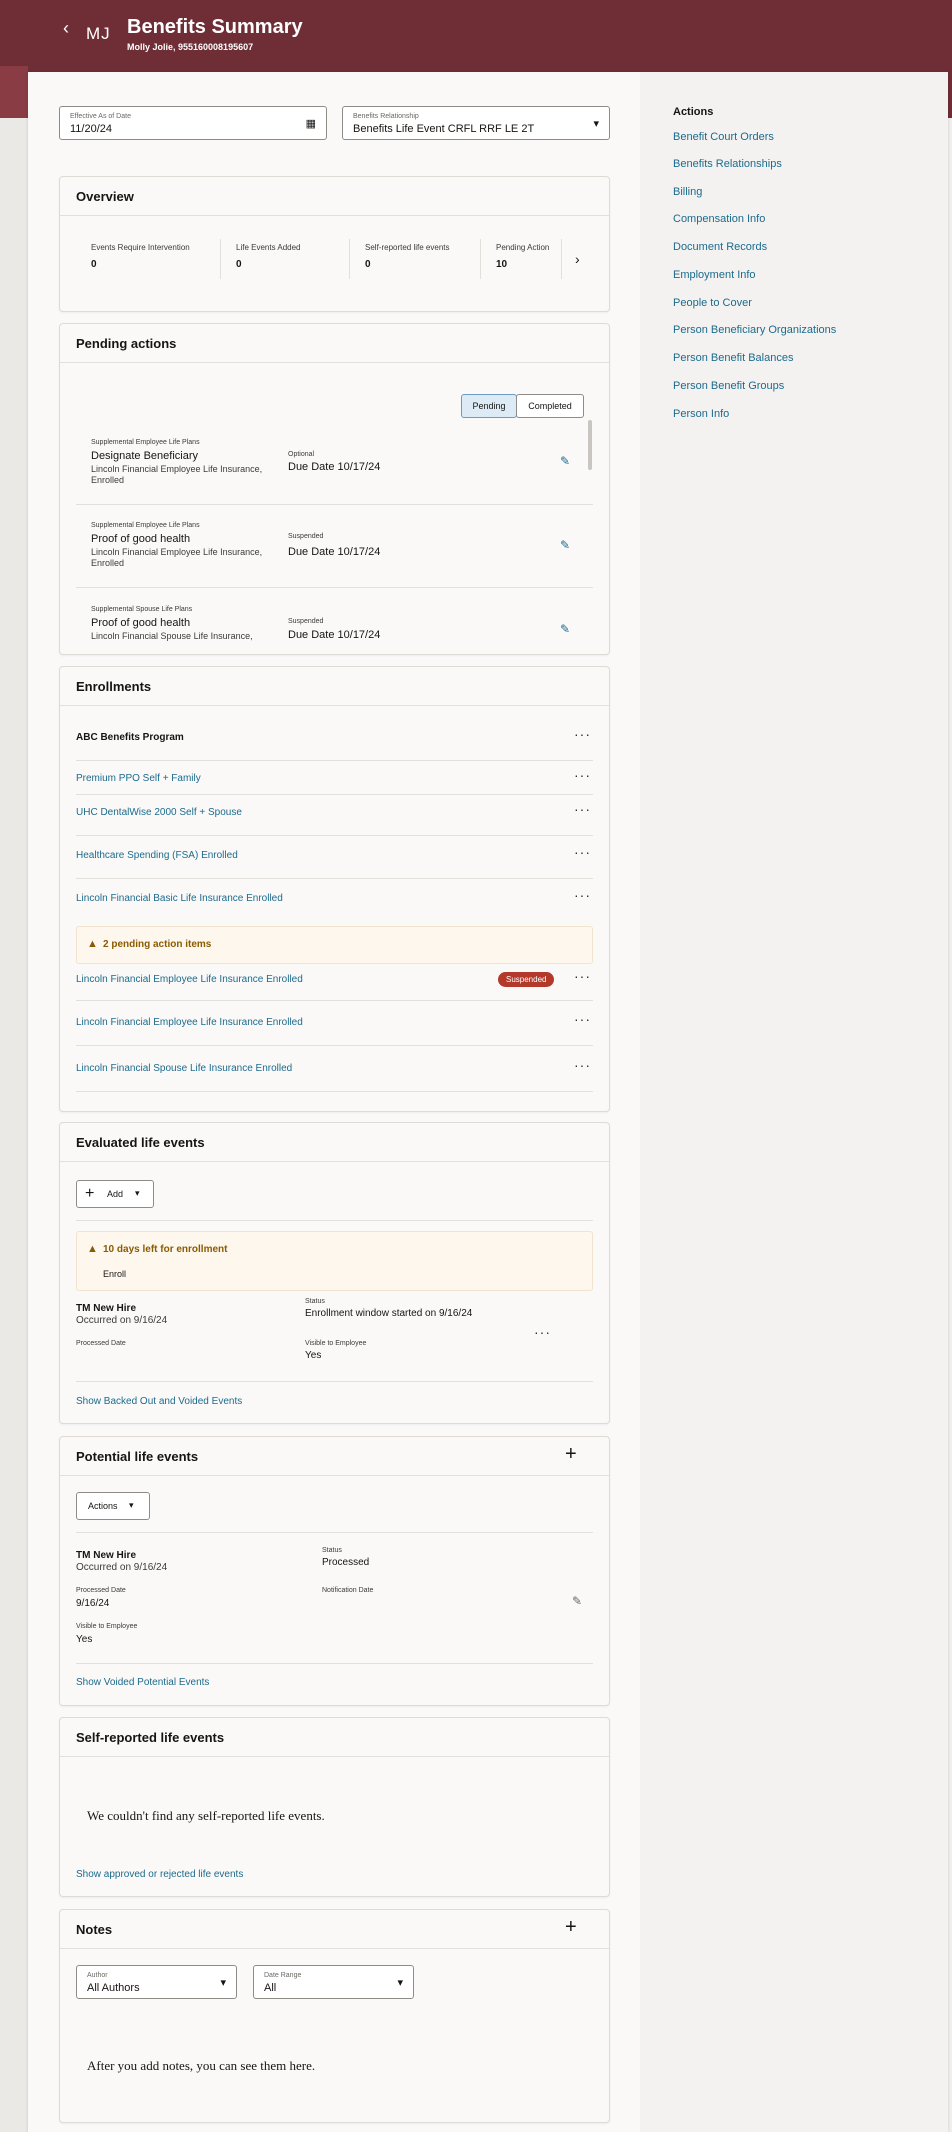 The height and width of the screenshot is (2132, 952). I want to click on add-icon: +, so click(571, 1454).